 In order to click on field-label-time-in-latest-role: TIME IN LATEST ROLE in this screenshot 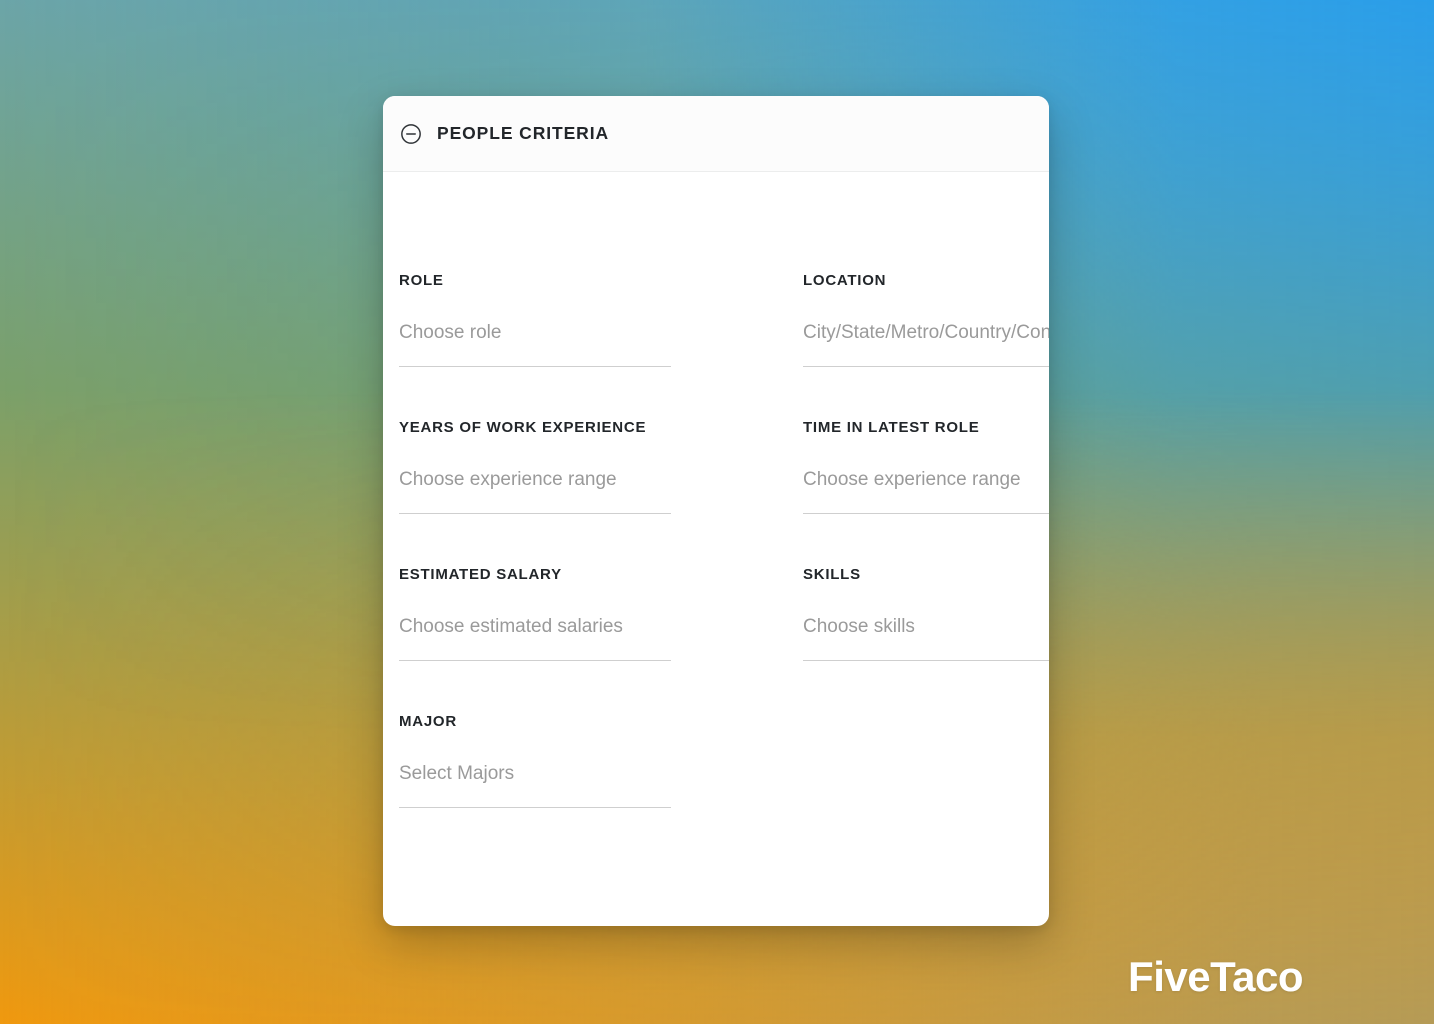, I will do `click(891, 427)`.